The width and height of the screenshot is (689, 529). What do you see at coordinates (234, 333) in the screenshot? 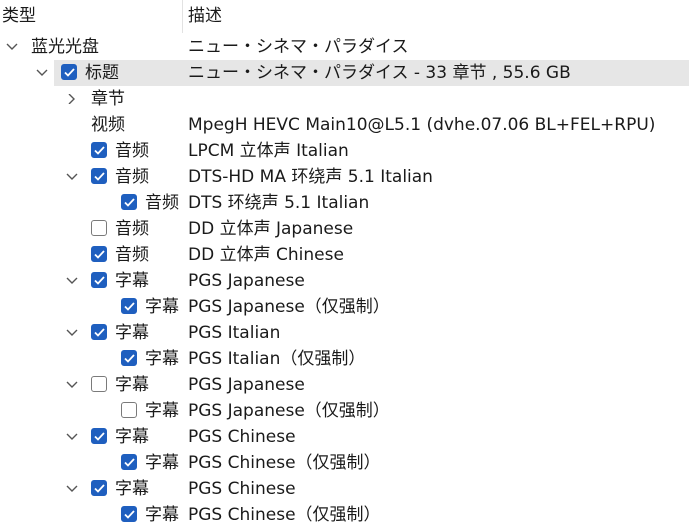
I see `tree-row-description: PGS Italian` at bounding box center [234, 333].